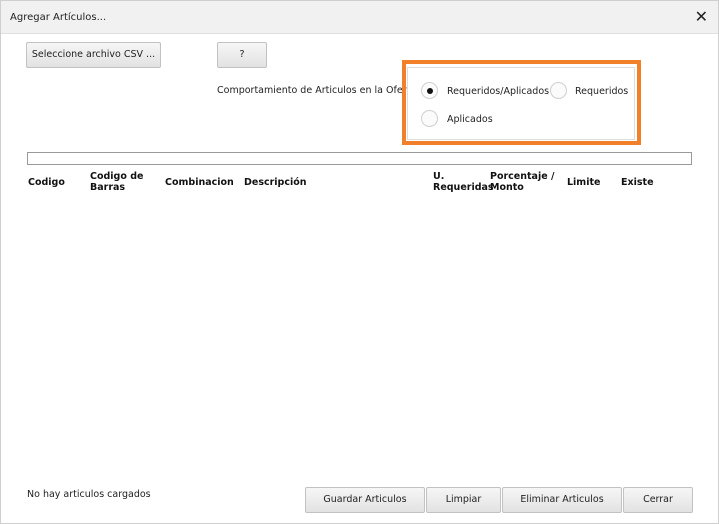 The image size is (719, 524). I want to click on col-header-descripcion: Descripción, so click(275, 182).